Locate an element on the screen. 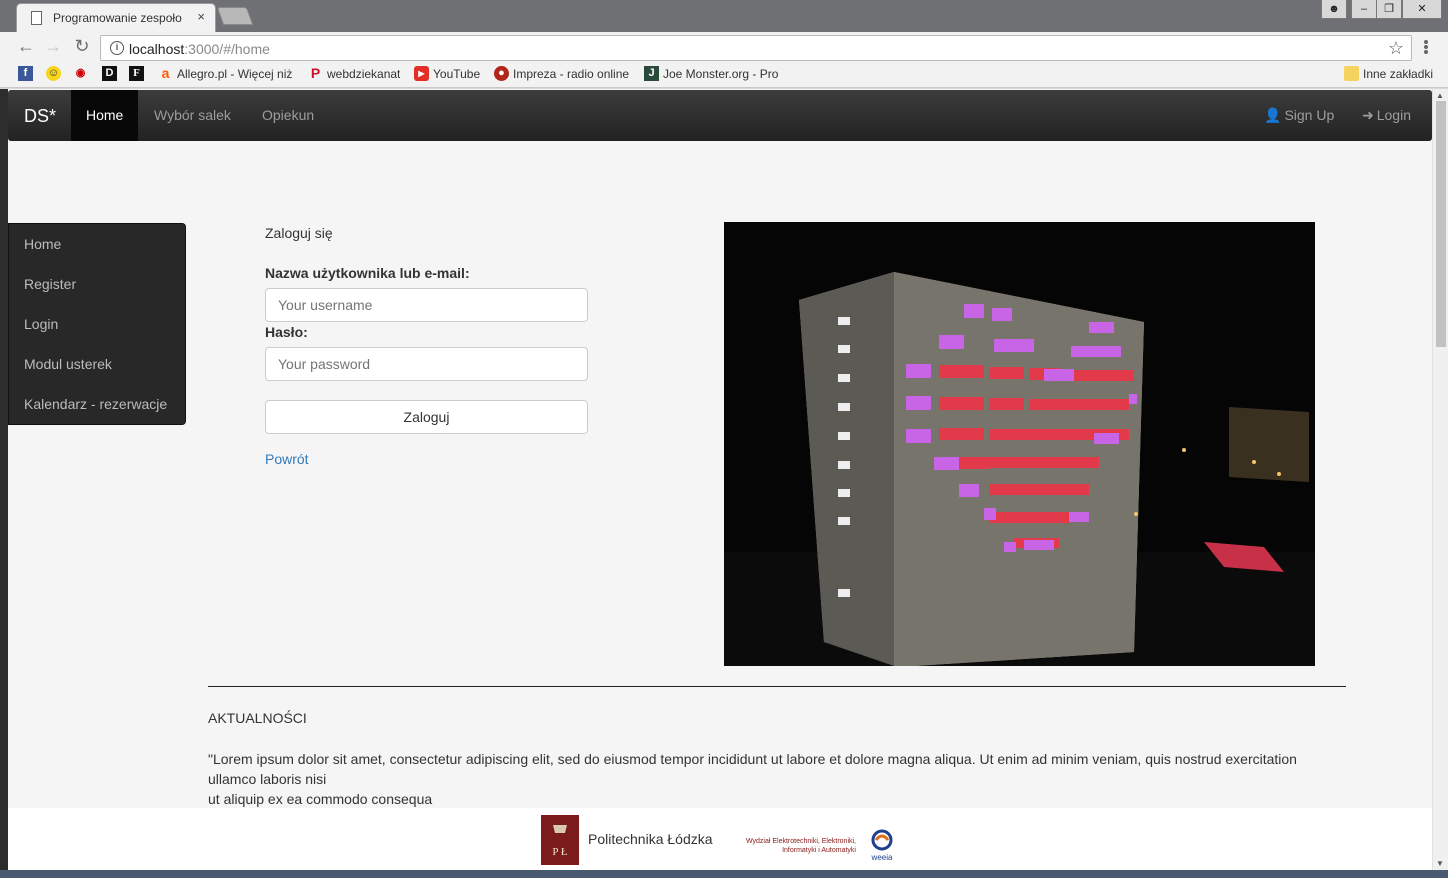 The height and width of the screenshot is (878, 1448). bookmark-allegro: a Allegro.pl - Więcej niż is located at coordinates (227, 74).